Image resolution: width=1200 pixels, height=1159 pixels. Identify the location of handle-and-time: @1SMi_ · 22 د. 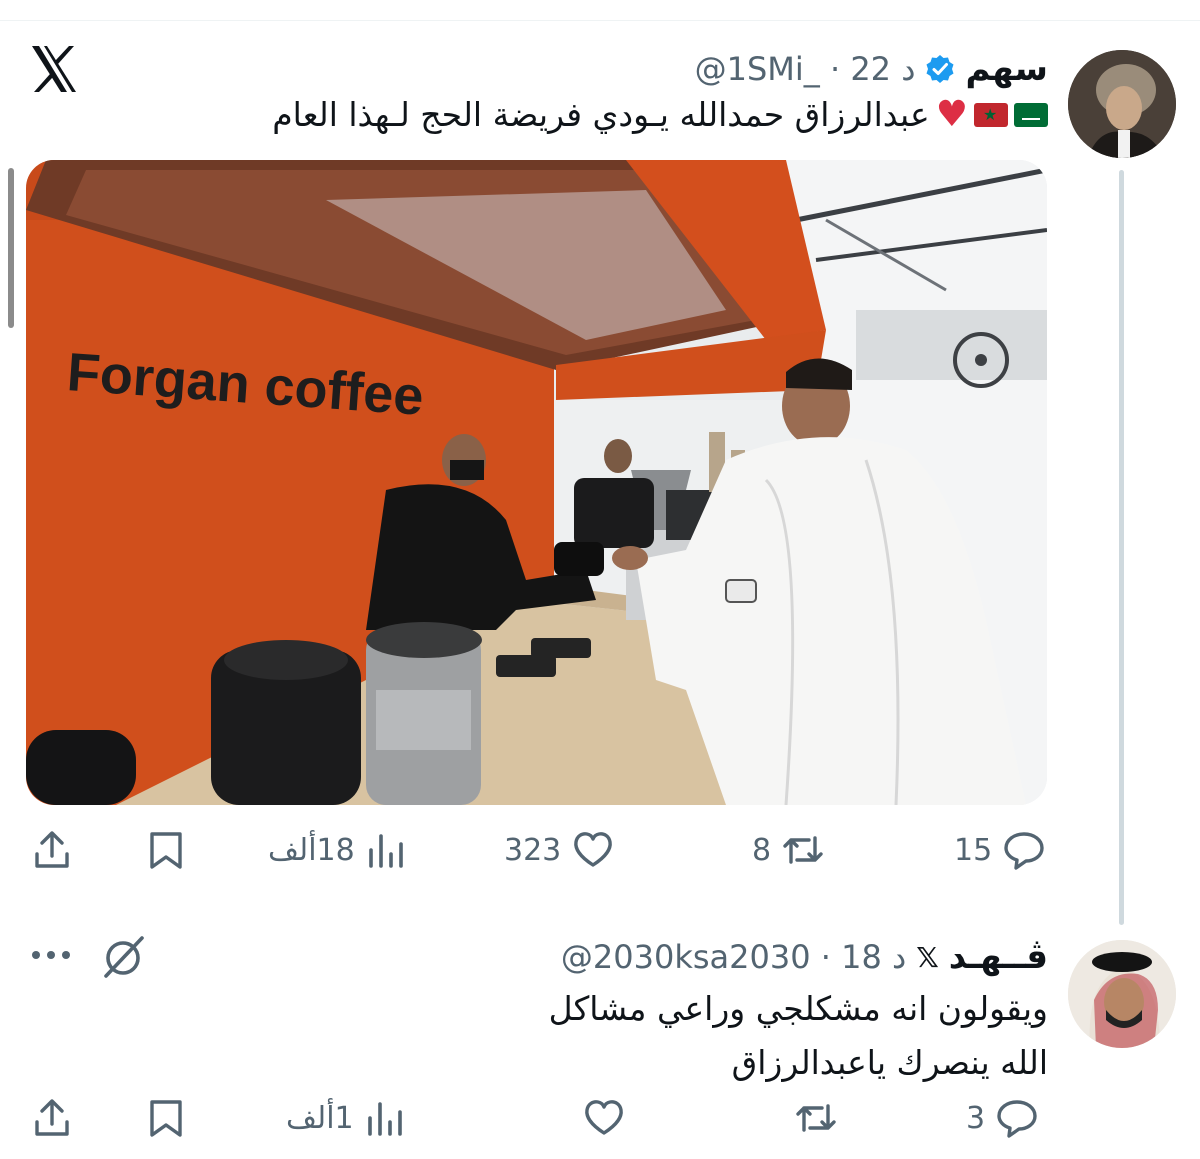
(805, 69).